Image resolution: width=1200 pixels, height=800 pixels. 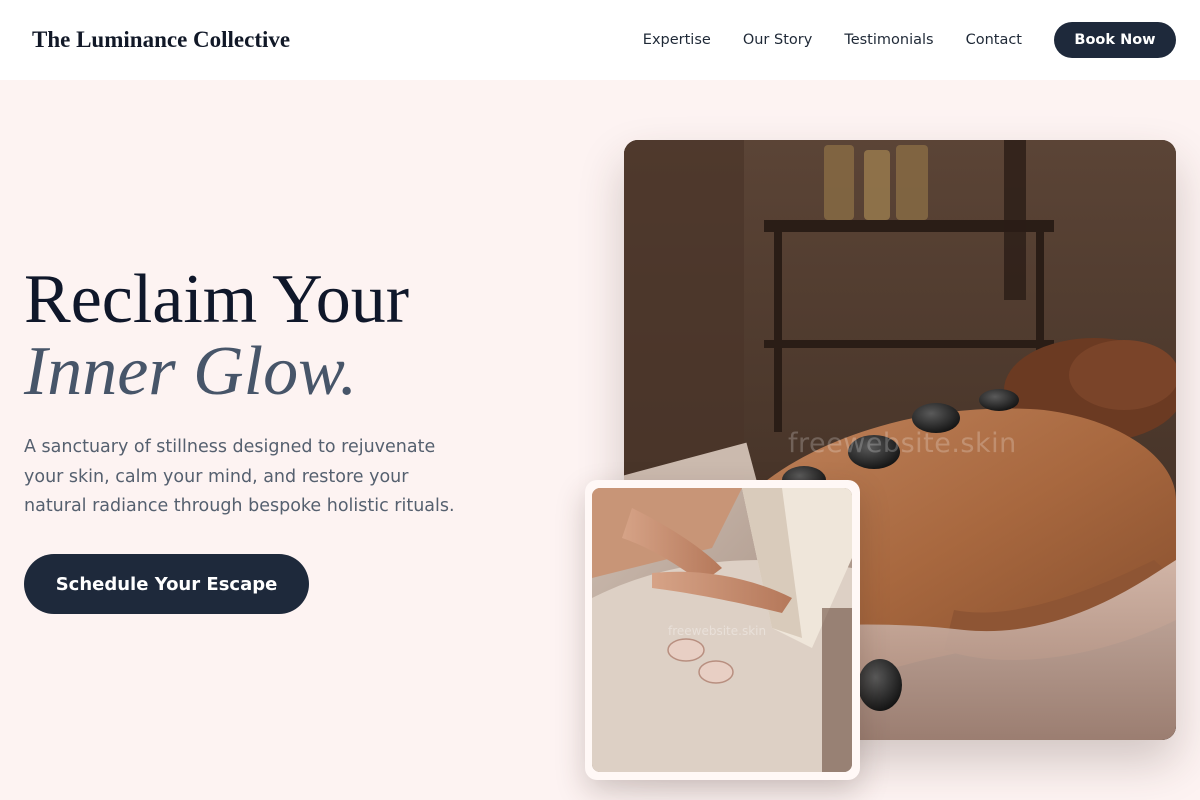 What do you see at coordinates (994, 40) in the screenshot?
I see `nav-link-contact: Contact` at bounding box center [994, 40].